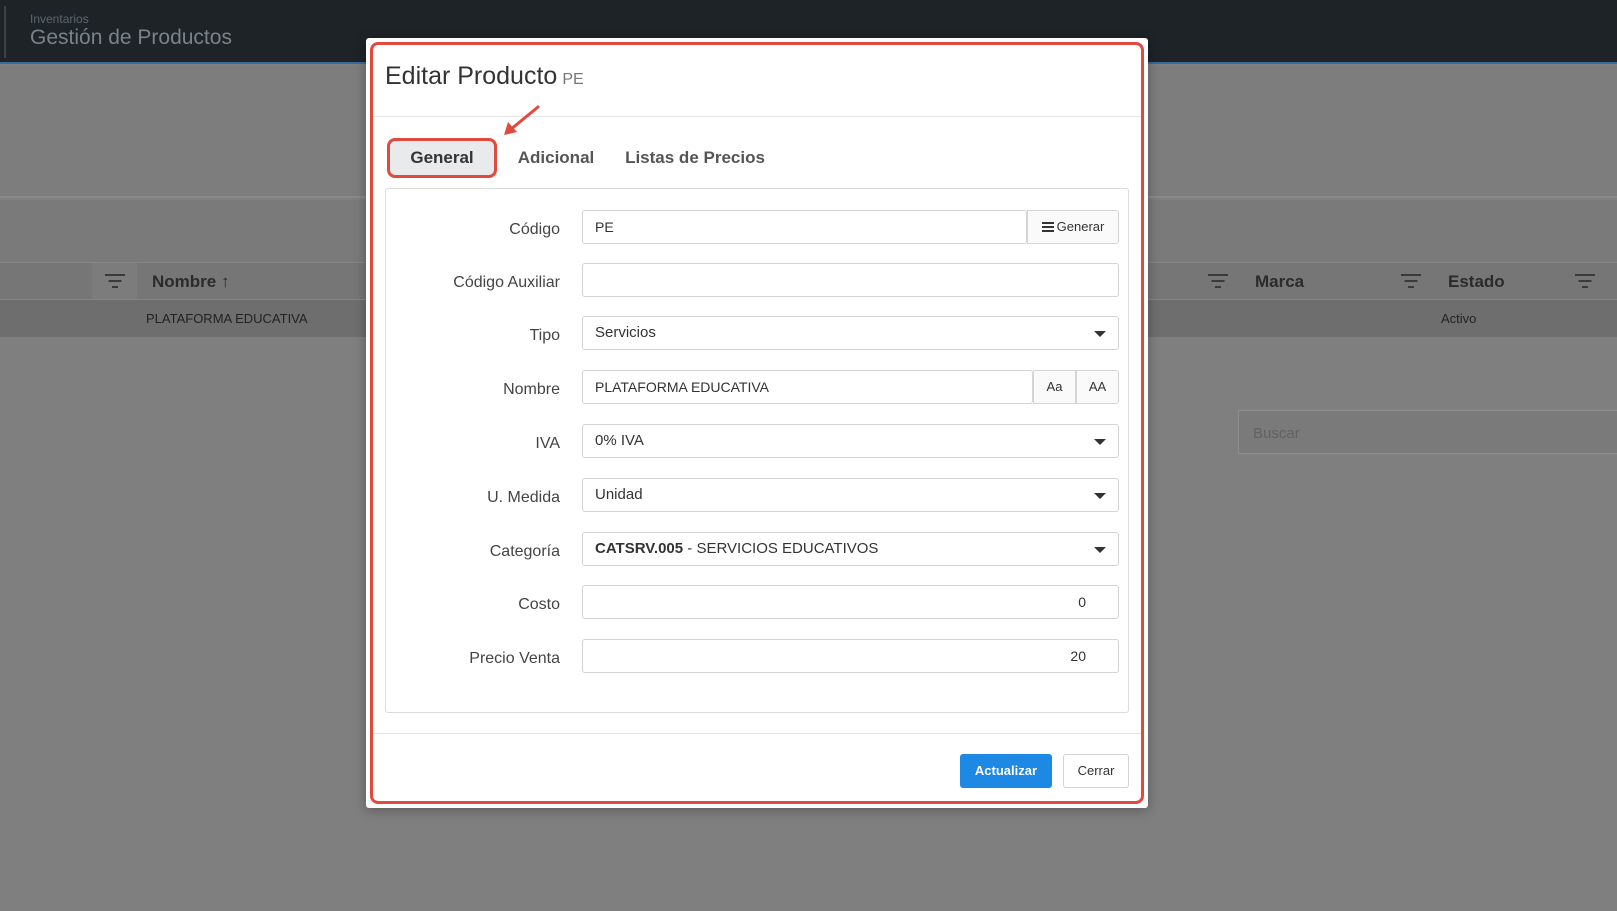 Image resolution: width=1617 pixels, height=911 pixels. Describe the element at coordinates (514, 658) in the screenshot. I see `label-precio-venta: Precio Venta` at that location.